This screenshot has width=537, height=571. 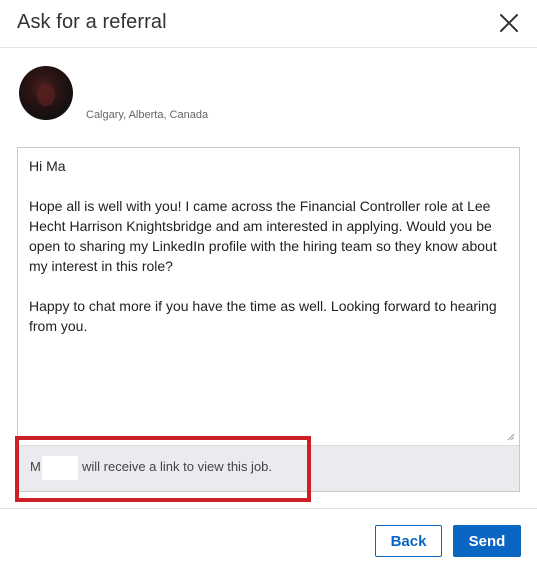 What do you see at coordinates (147, 115) in the screenshot?
I see `recipient-location: Calgary, Alberta, Canada` at bounding box center [147, 115].